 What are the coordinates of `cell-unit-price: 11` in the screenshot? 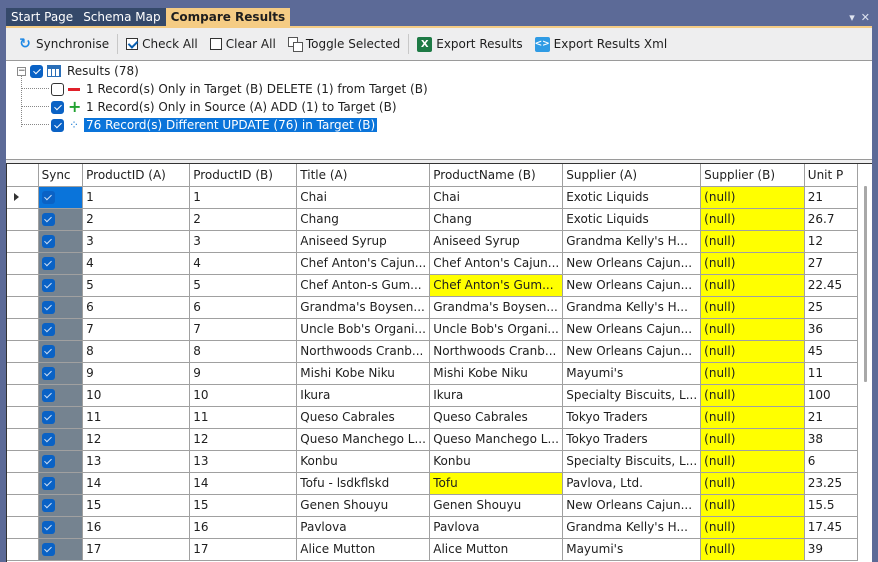 It's located at (831, 373).